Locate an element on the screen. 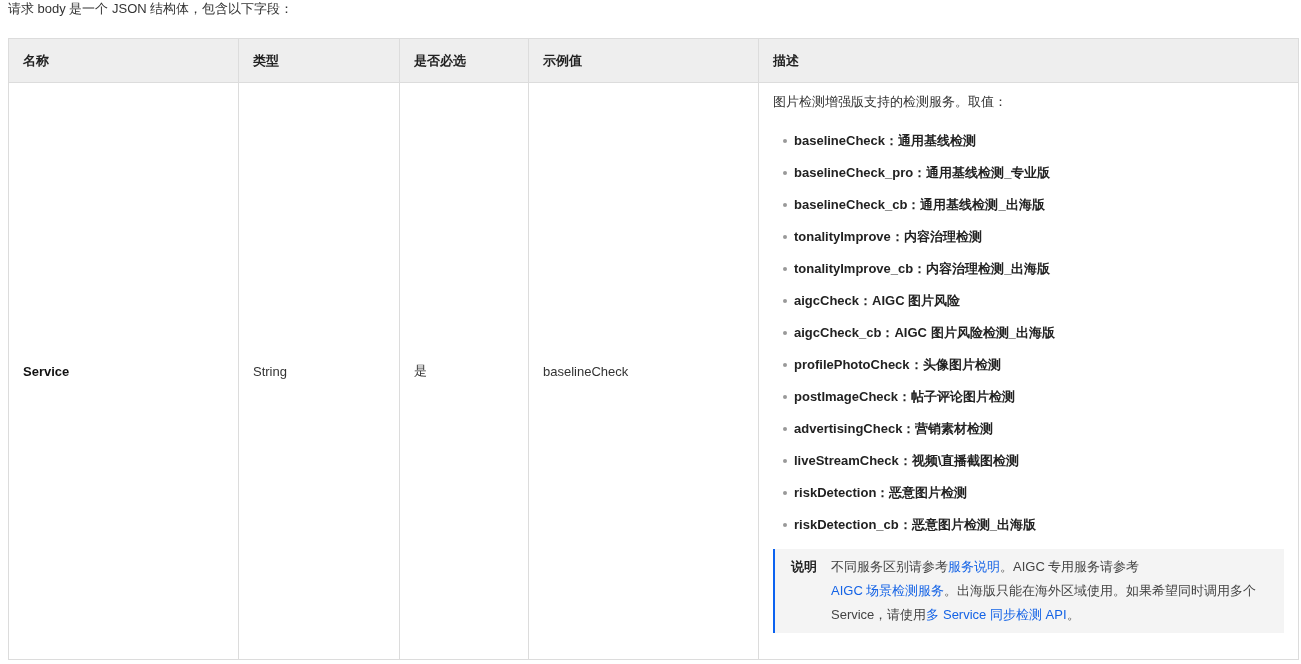  doc-link: 多 Service 同步检测 API is located at coordinates (996, 614).